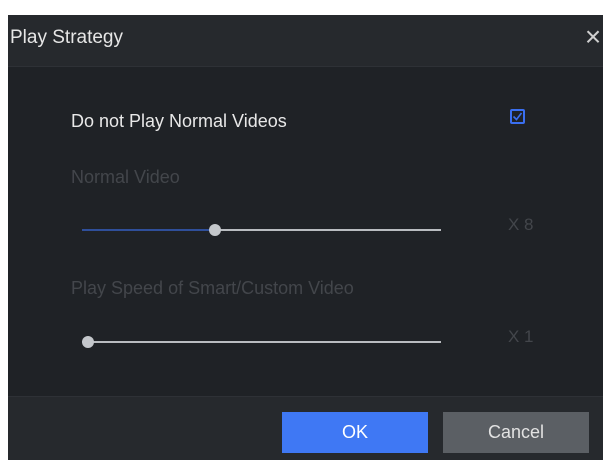  Describe the element at coordinates (305, 41) in the screenshot. I see `dialog-titlebar: Play Strategy ×` at that location.